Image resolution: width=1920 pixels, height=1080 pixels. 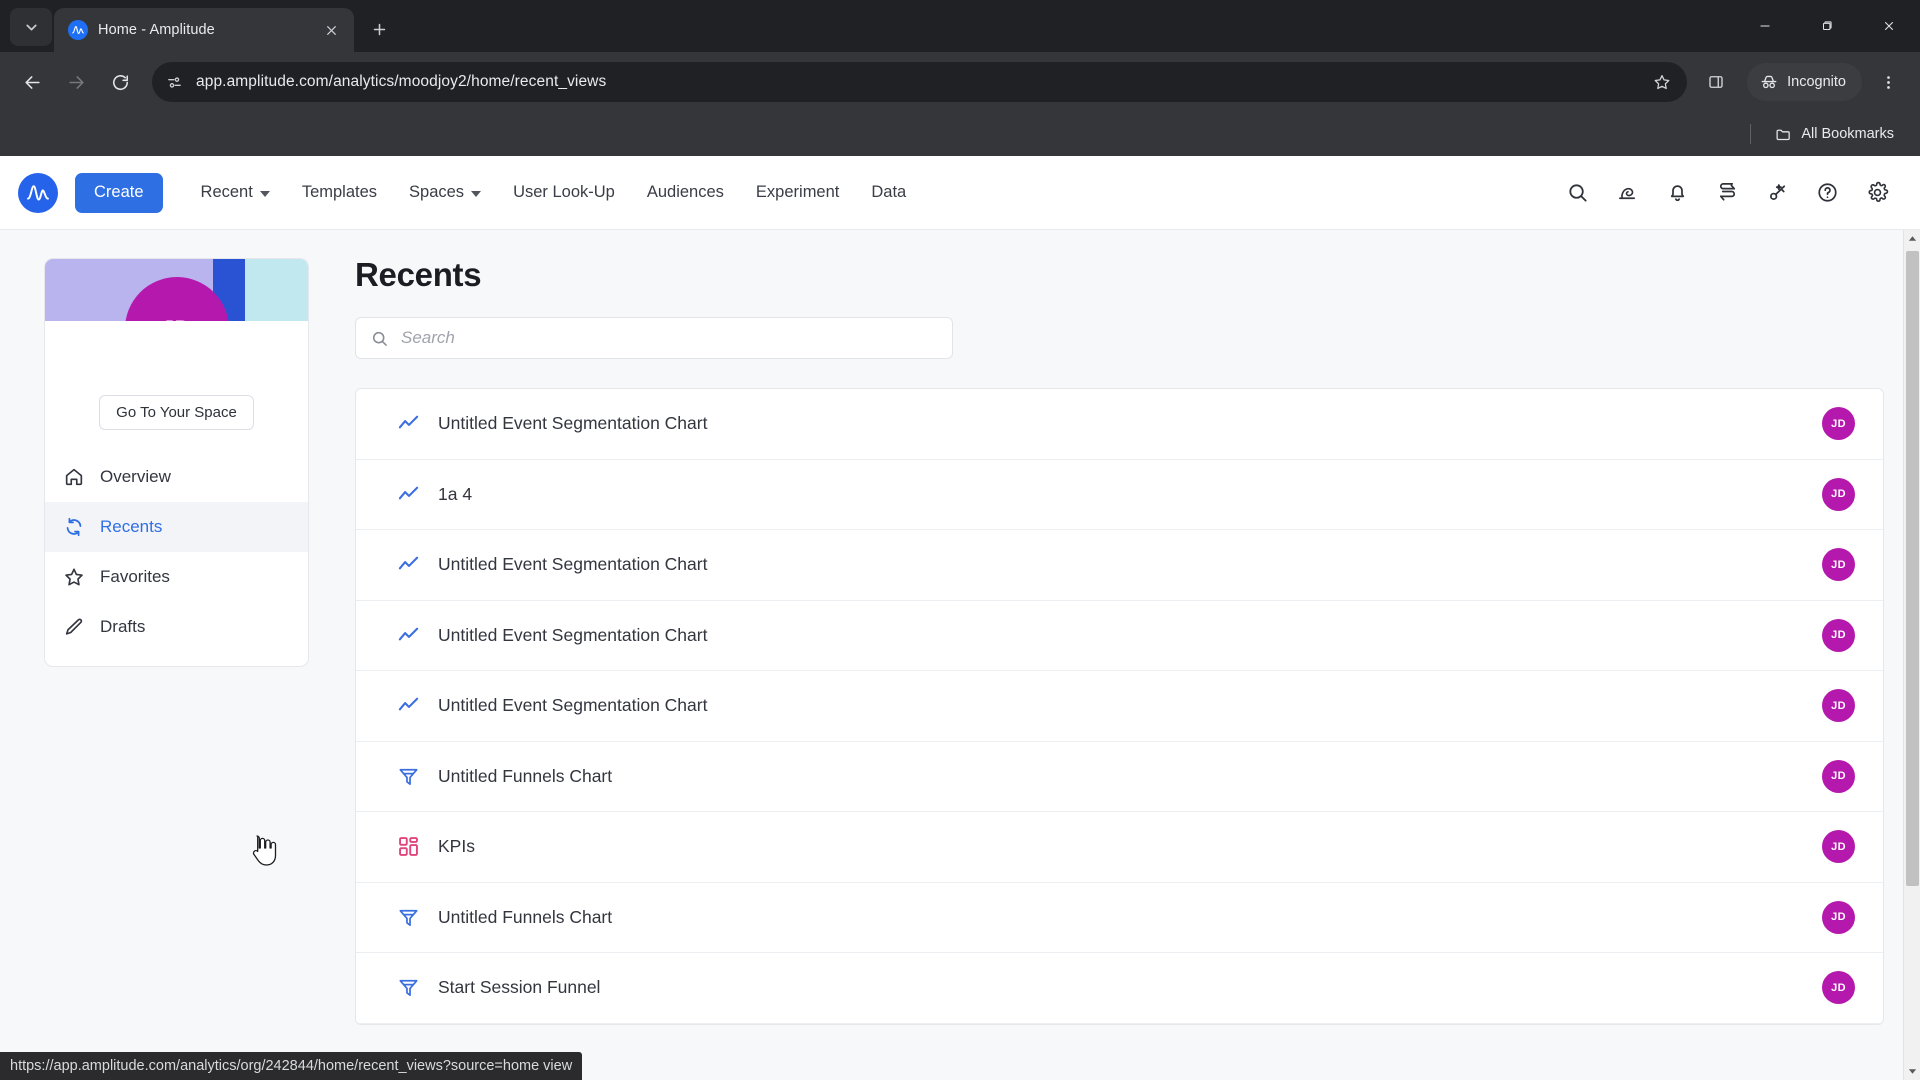 I want to click on browser-tab: Home - Amplitude, so click(x=204, y=30).